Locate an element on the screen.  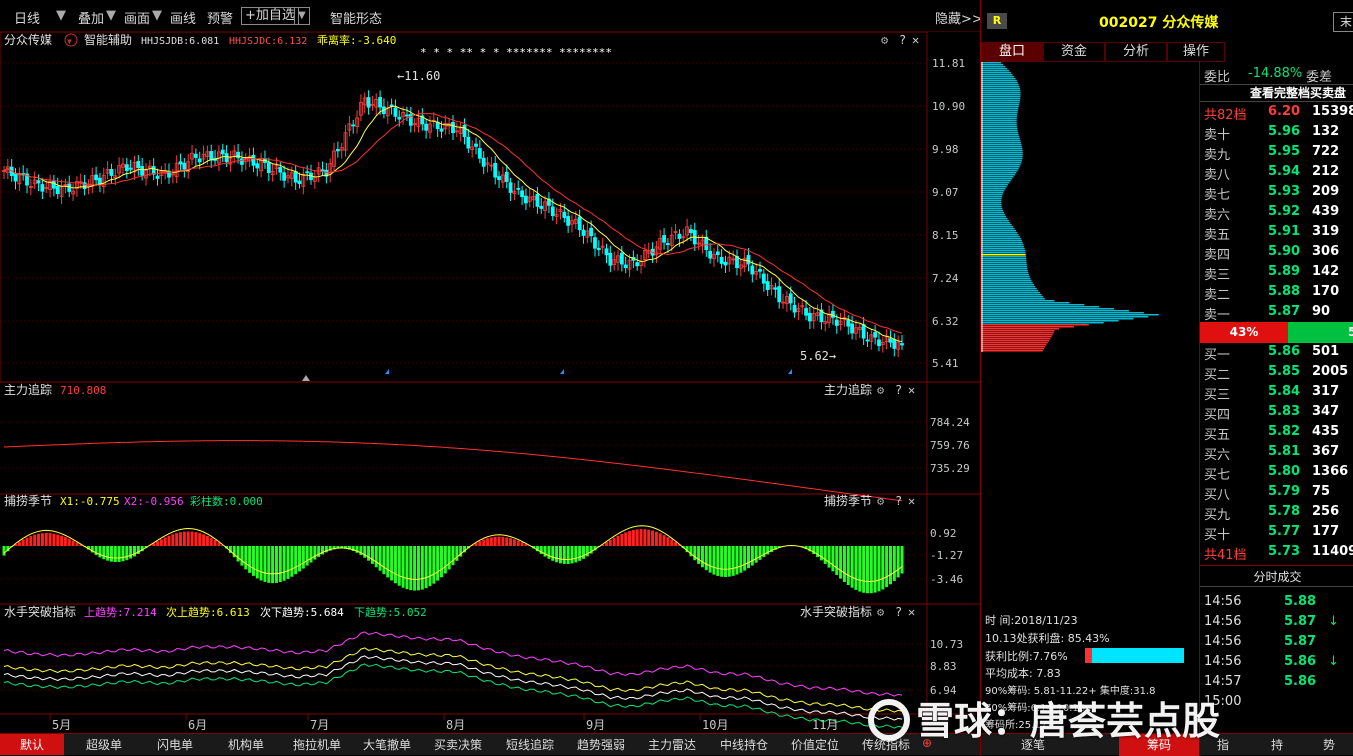
buy-row: 买八5.7975 is located at coordinates (1276, 494).